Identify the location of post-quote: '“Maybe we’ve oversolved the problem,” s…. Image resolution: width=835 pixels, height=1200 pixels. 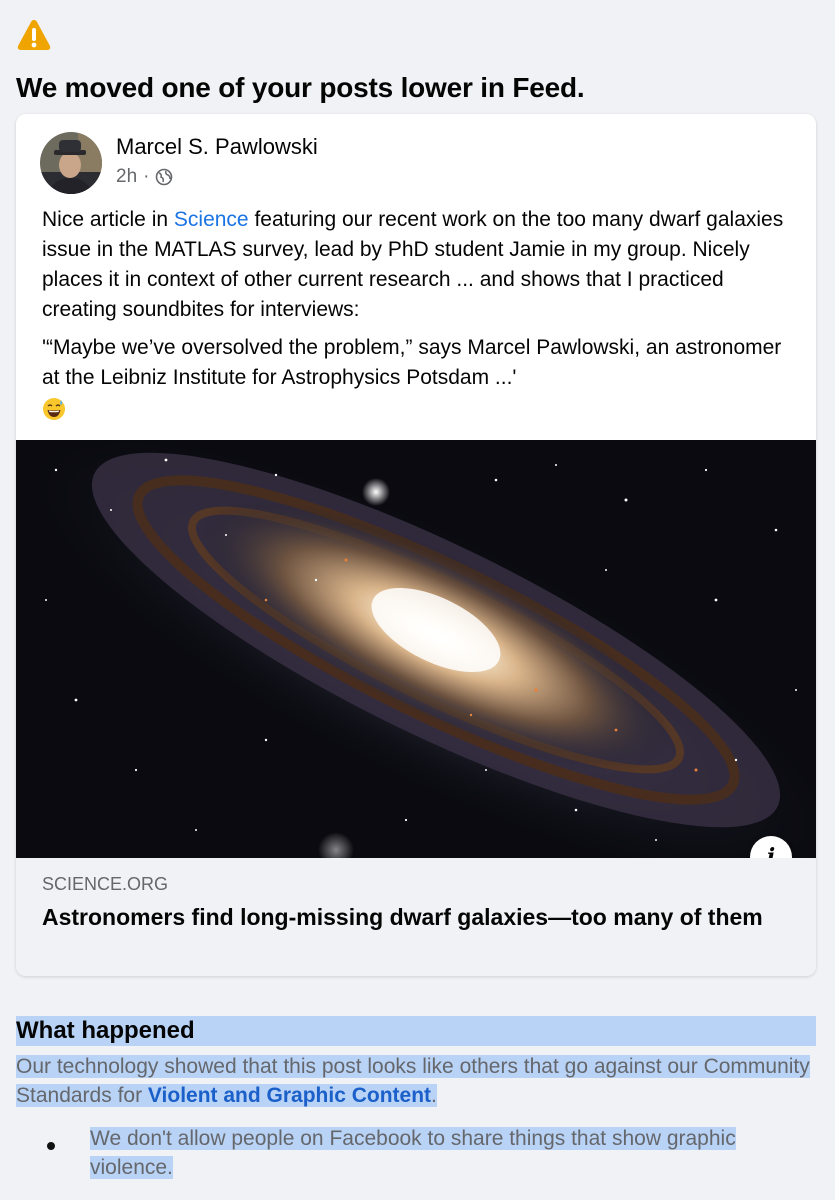
(412, 362).